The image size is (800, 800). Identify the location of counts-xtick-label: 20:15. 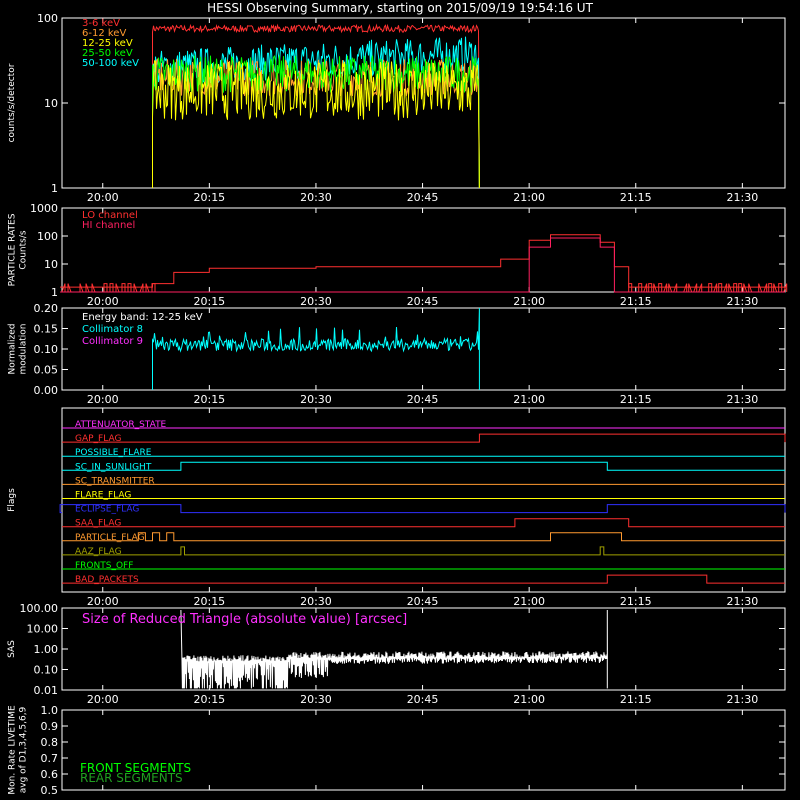
(209, 197).